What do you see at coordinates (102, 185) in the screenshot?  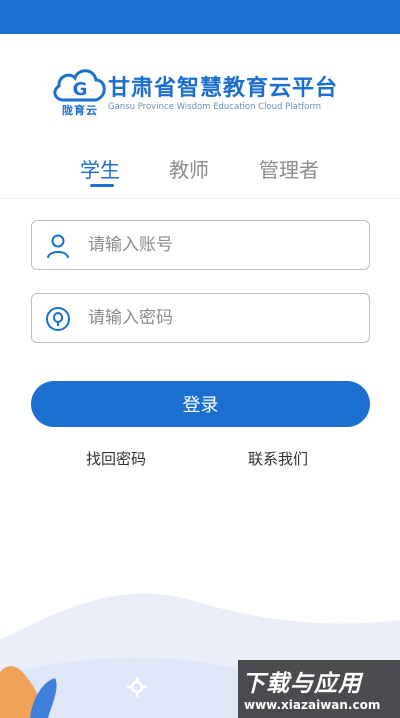 I see `active-tab-indicator` at bounding box center [102, 185].